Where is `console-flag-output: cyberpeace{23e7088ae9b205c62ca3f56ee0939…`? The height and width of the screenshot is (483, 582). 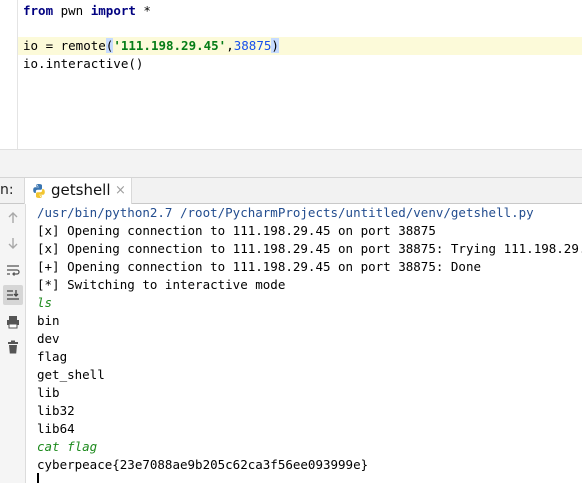 console-flag-output: cyberpeace{23e7088ae9b205c62ca3f56ee0939… is located at coordinates (203, 464).